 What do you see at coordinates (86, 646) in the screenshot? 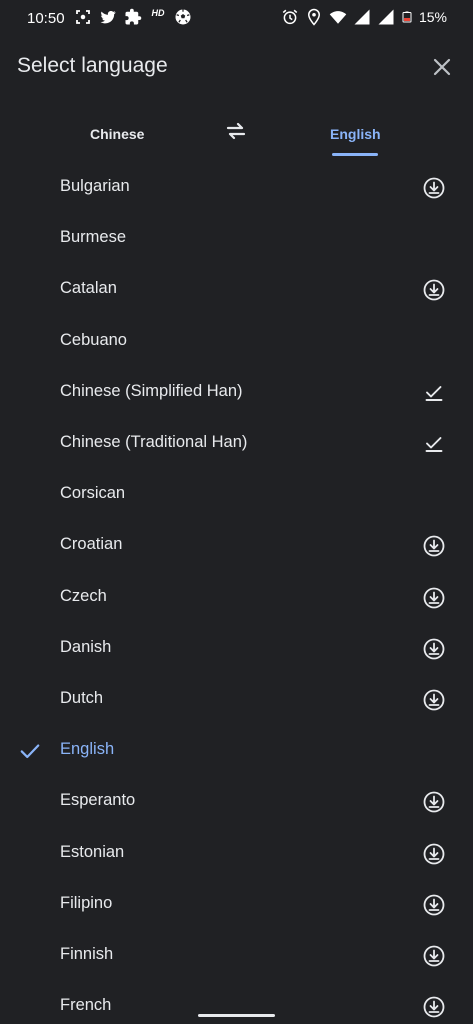
I see `language-name: Danish` at bounding box center [86, 646].